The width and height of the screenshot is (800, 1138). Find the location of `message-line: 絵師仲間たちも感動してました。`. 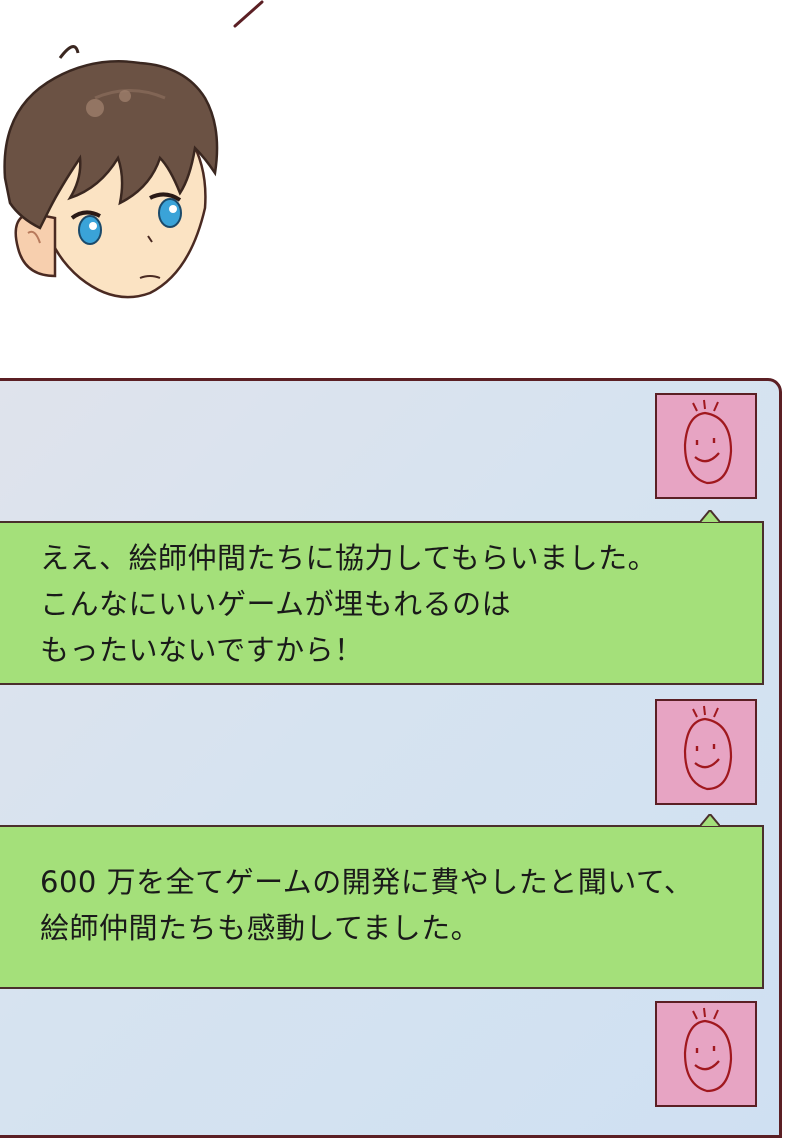

message-line: 絵師仲間たちも感動してました。 is located at coordinates (260, 928).